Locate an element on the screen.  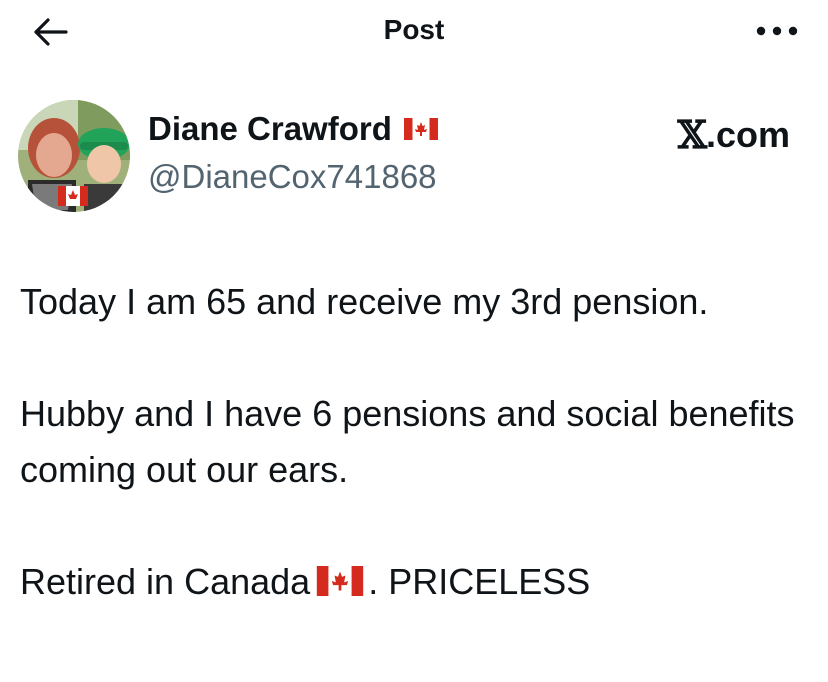
source-label: .com is located at coordinates (747, 134).